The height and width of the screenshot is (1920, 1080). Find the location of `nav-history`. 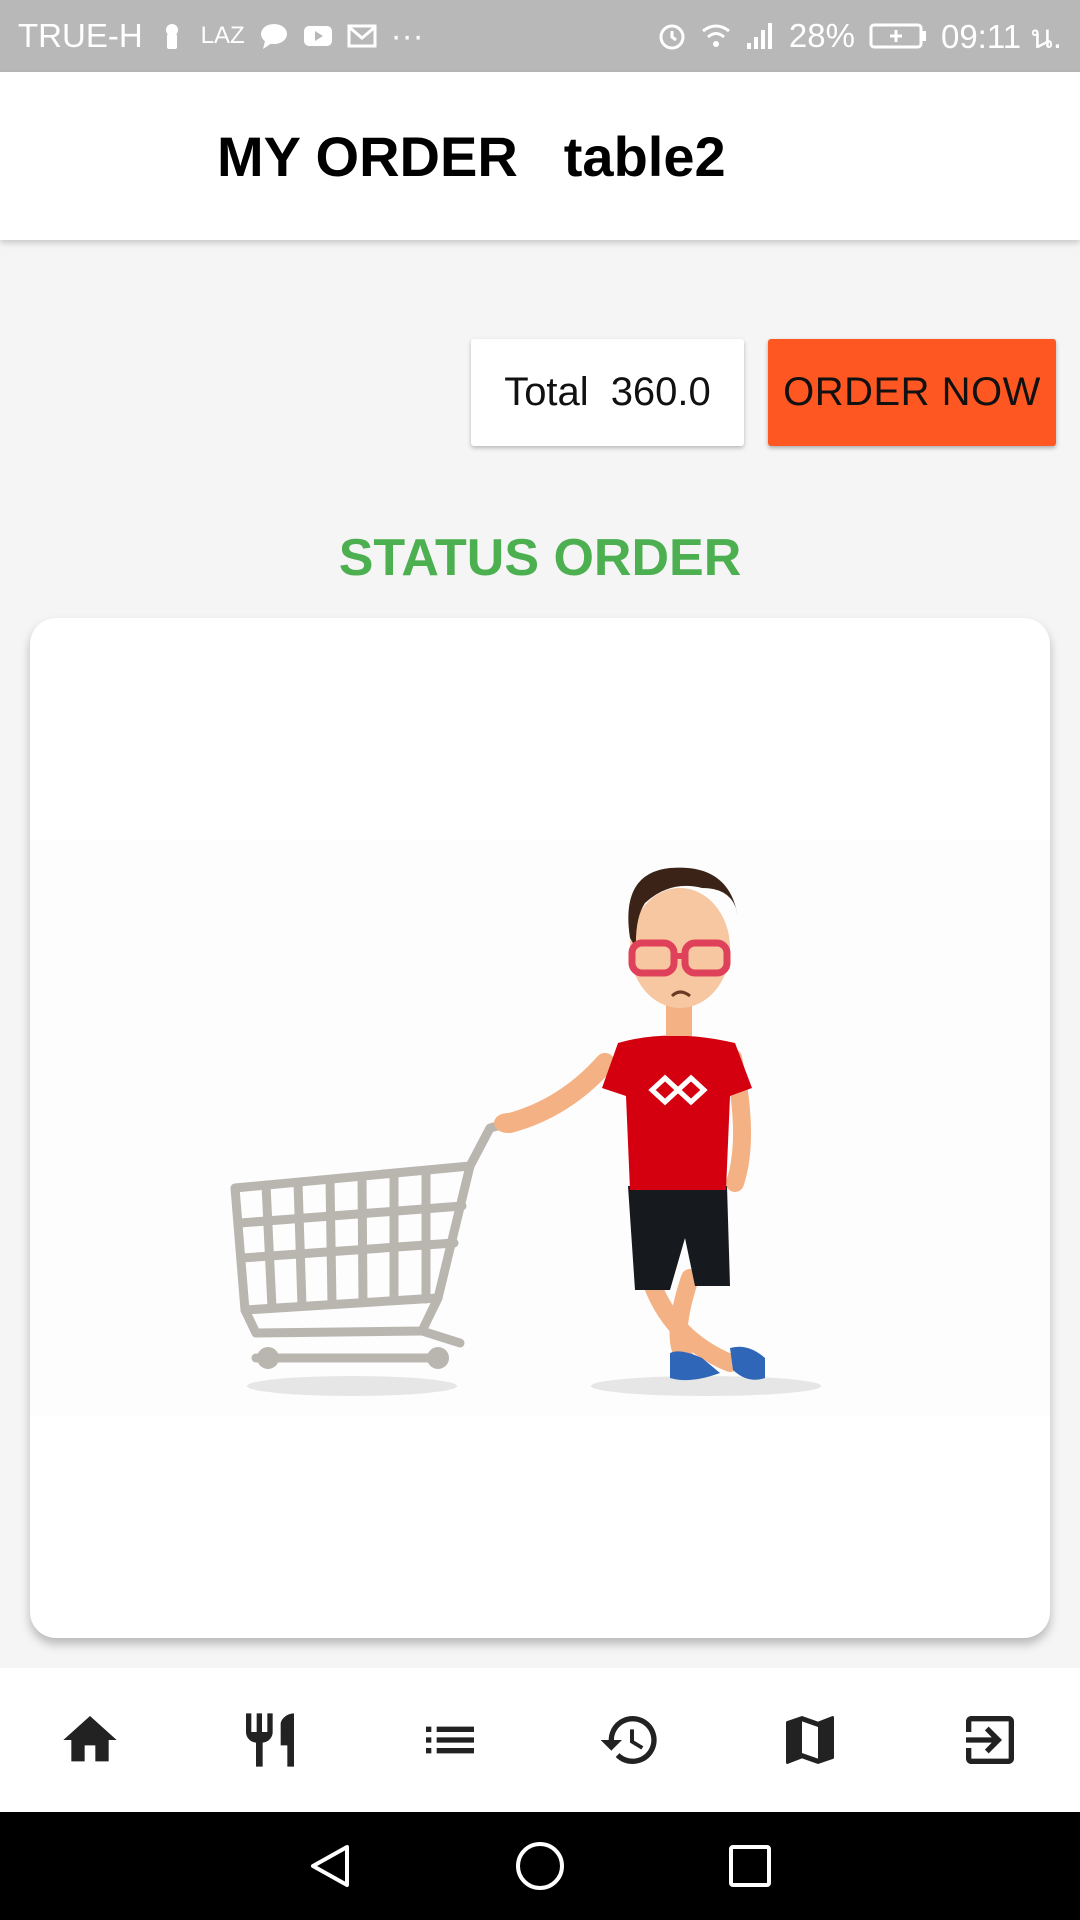

nav-history is located at coordinates (630, 1740).